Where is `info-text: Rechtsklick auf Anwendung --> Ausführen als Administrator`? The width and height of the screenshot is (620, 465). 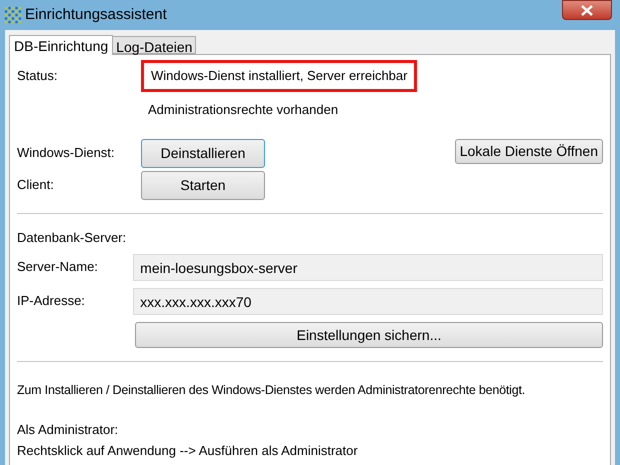
info-text: Rechtsklick auf Anwendung --> Ausführen als Administrator is located at coordinates (188, 451).